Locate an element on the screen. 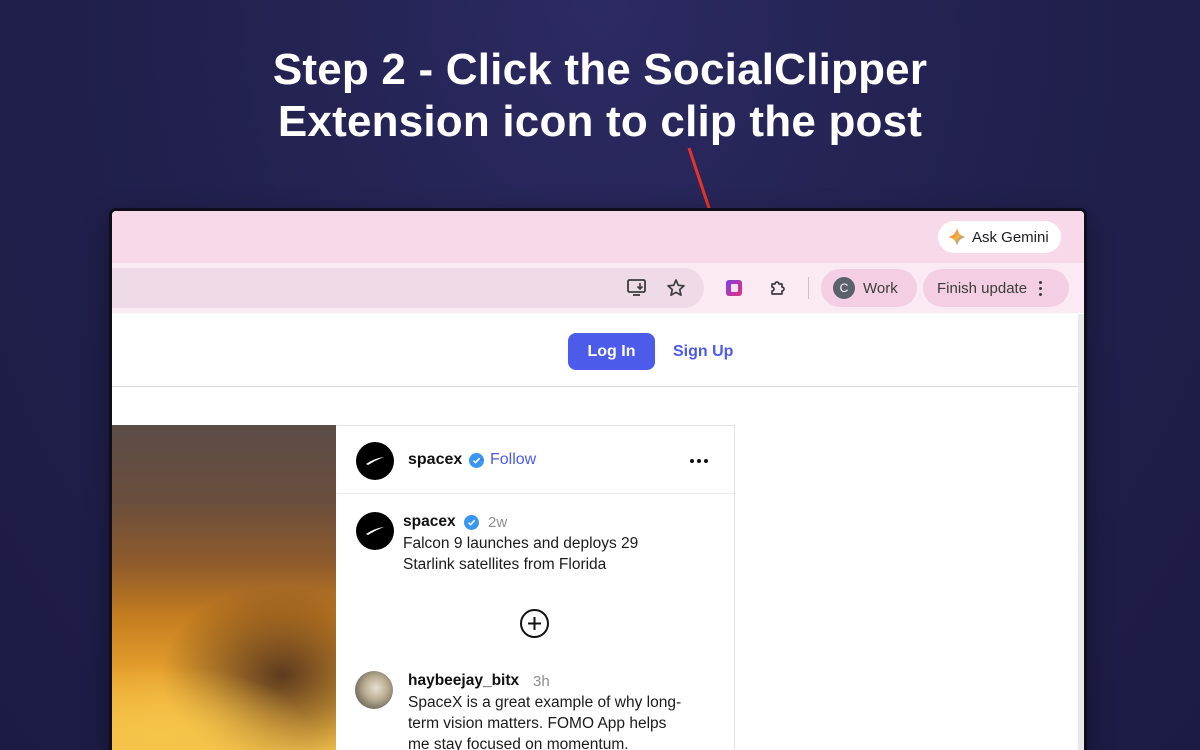 Image resolution: width=1200 pixels, height=750 pixels. profile-avatar: C is located at coordinates (844, 288).